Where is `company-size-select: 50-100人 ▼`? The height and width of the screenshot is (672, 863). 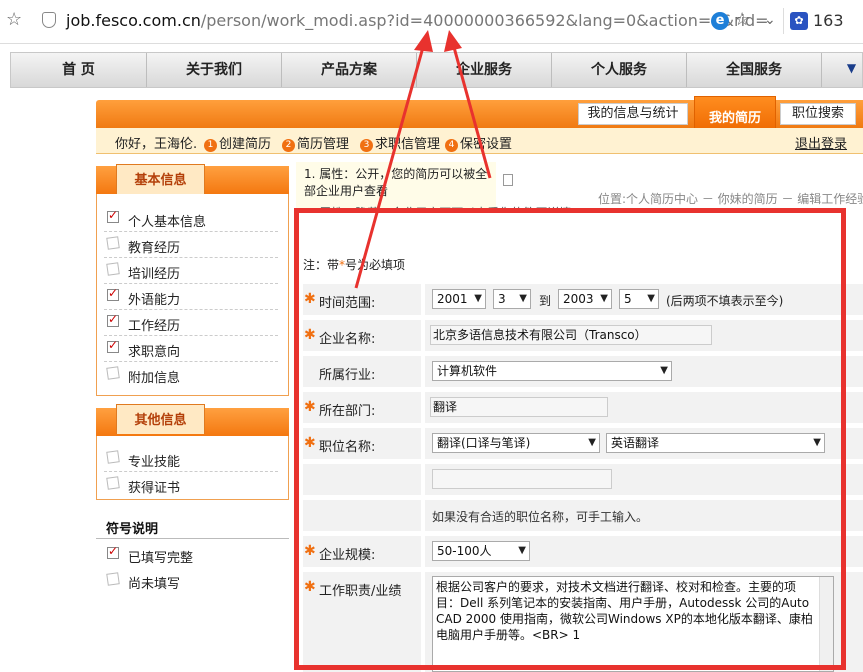
company-size-select: 50-100人 ▼ is located at coordinates (481, 551).